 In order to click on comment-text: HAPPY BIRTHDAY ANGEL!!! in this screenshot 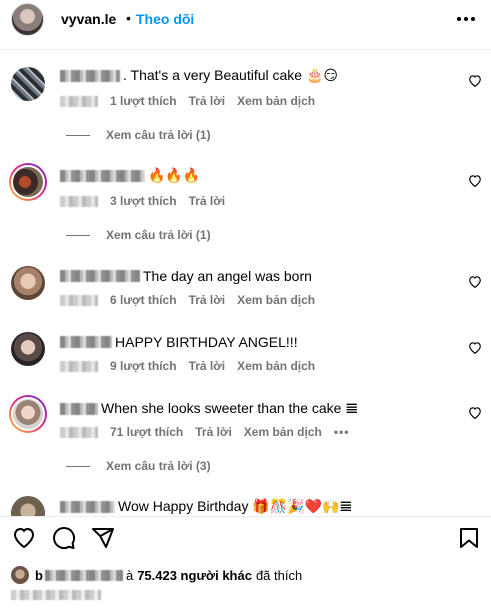, I will do `click(179, 342)`.